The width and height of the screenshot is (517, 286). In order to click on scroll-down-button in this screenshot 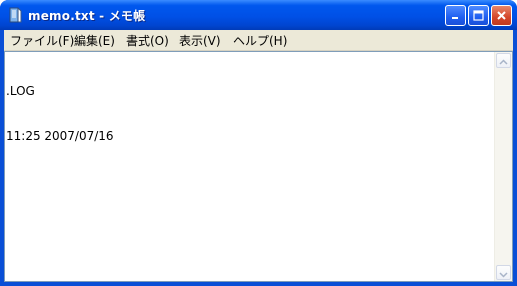, I will do `click(503, 272)`.